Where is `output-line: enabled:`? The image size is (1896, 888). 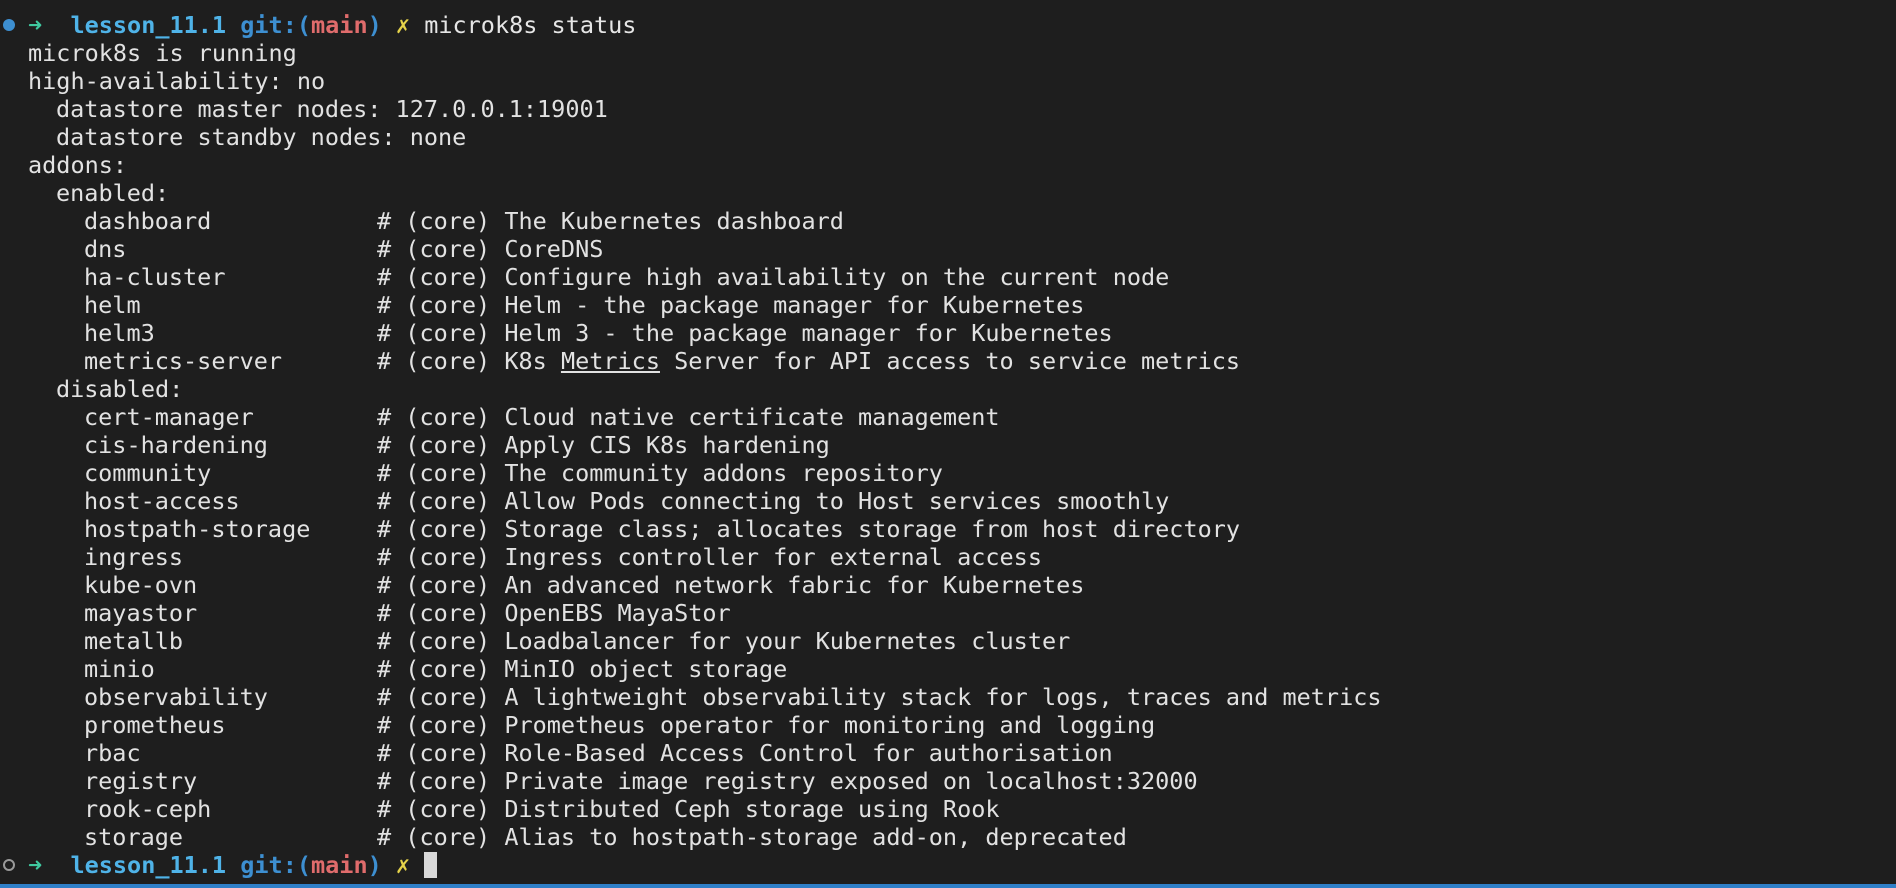 output-line: enabled: is located at coordinates (948, 193).